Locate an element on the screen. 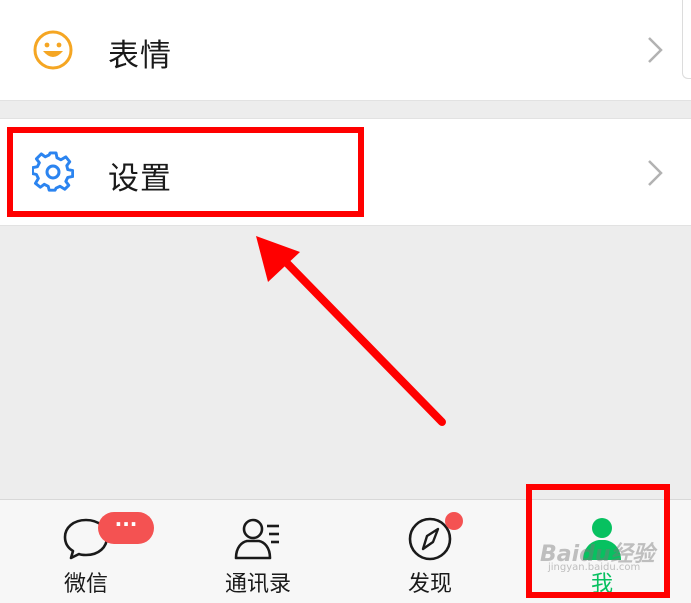  tab-label-wechat: 微信 is located at coordinates (85, 584).